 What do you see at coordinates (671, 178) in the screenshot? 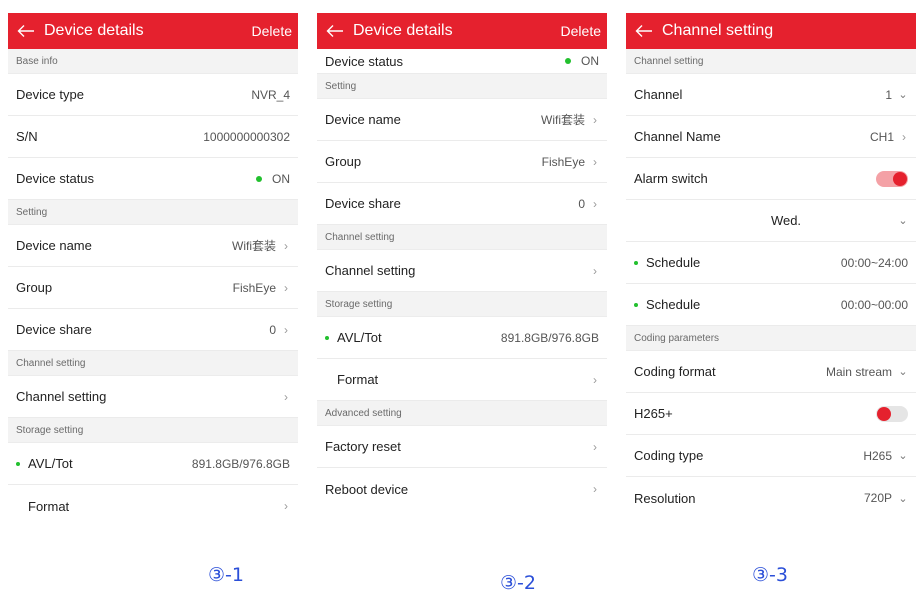
I see `alarm-switch-label: Alarm switch` at bounding box center [671, 178].